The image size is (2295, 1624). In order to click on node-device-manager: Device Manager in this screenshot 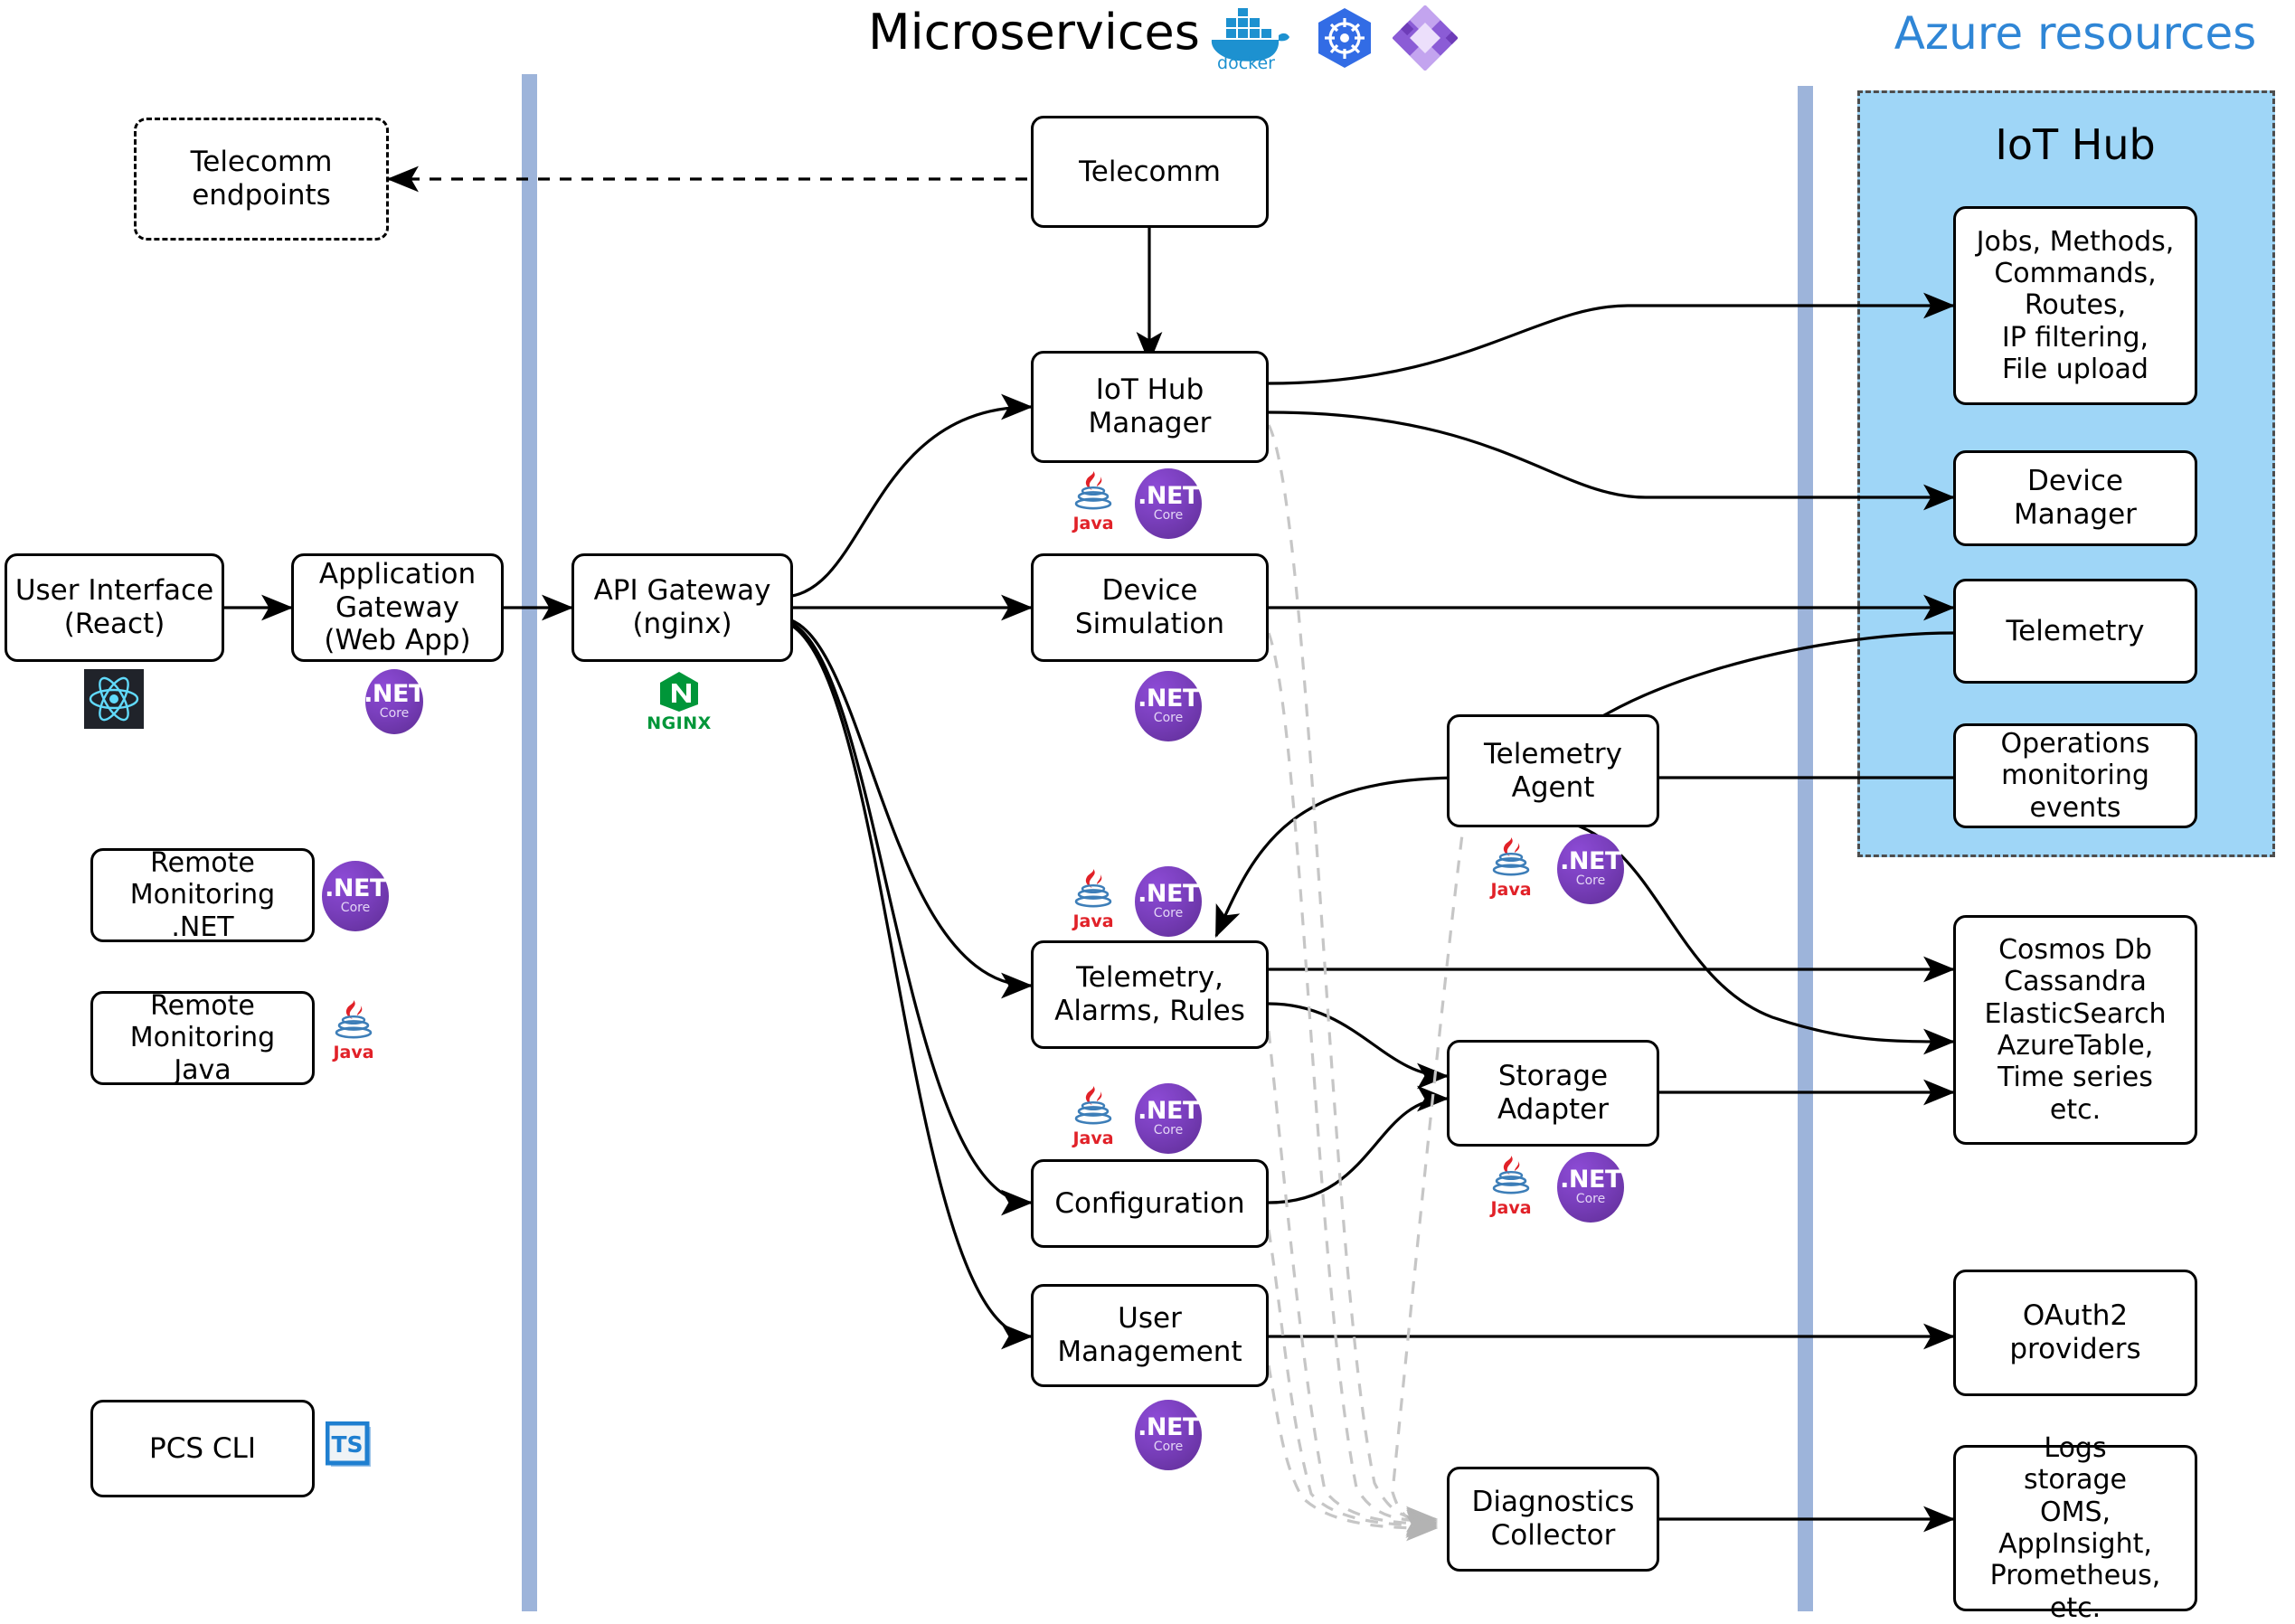, I will do `click(2075, 498)`.